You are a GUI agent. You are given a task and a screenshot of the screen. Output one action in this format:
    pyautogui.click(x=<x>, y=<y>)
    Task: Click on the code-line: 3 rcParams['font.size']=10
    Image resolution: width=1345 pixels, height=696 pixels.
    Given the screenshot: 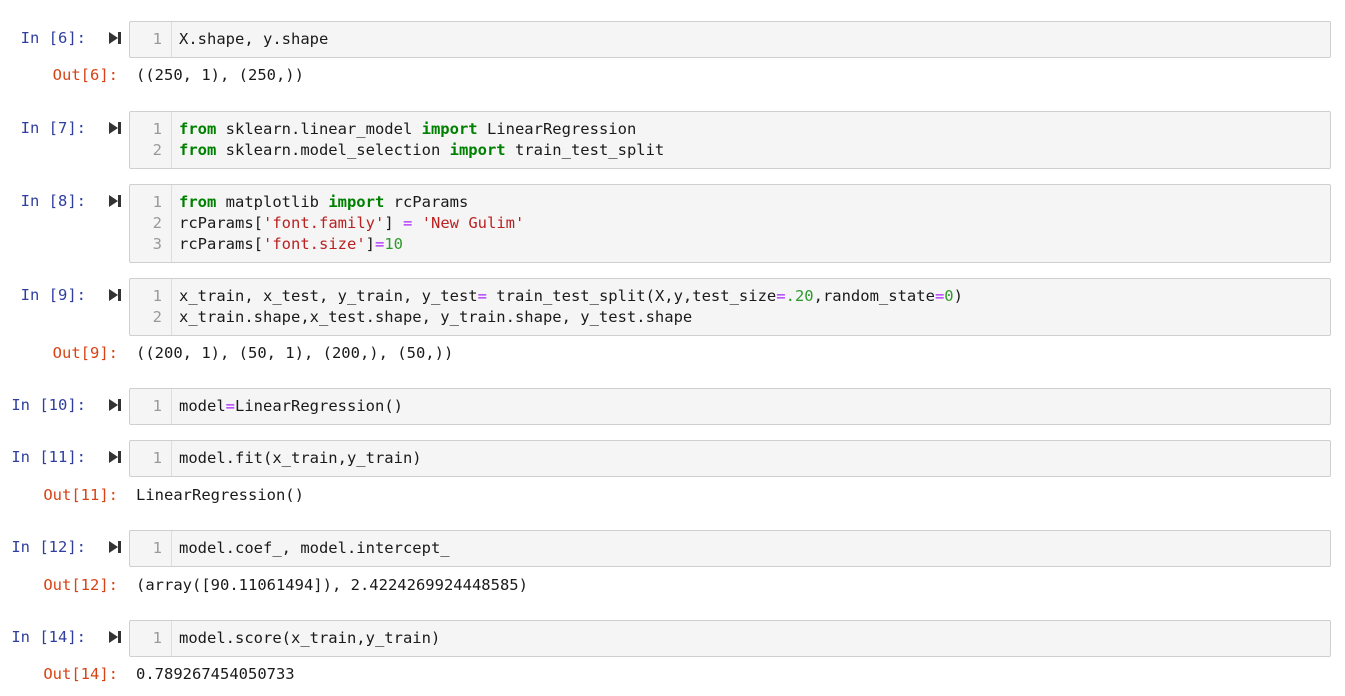 What is the action you would take?
    pyautogui.click(x=730, y=244)
    